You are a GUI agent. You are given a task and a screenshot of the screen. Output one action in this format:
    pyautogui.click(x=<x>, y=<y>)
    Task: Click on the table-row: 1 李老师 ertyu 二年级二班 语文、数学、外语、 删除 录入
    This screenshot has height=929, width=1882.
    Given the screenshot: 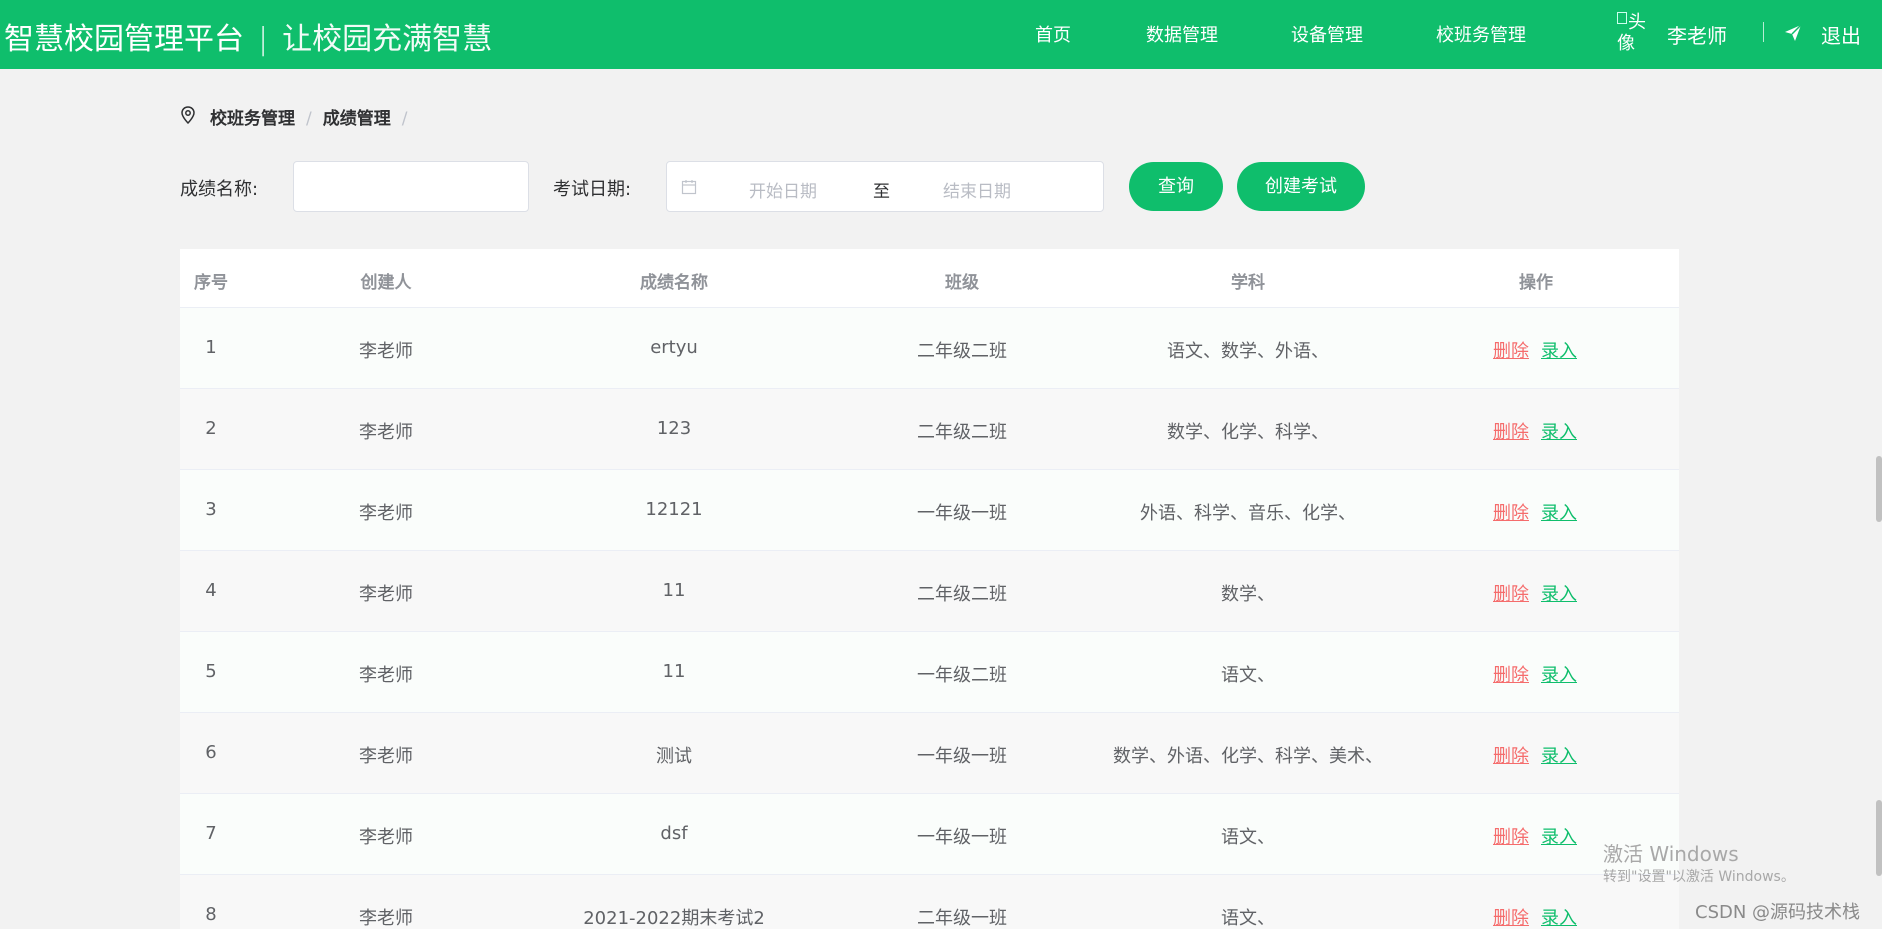 What is the action you would take?
    pyautogui.click(x=929, y=348)
    